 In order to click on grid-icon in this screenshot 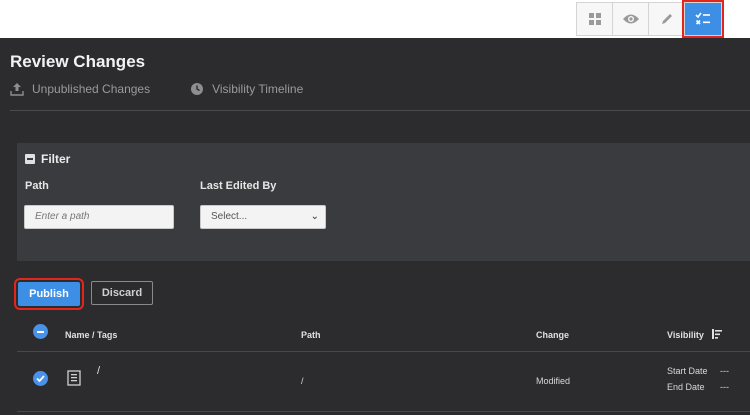, I will do `click(594, 19)`.